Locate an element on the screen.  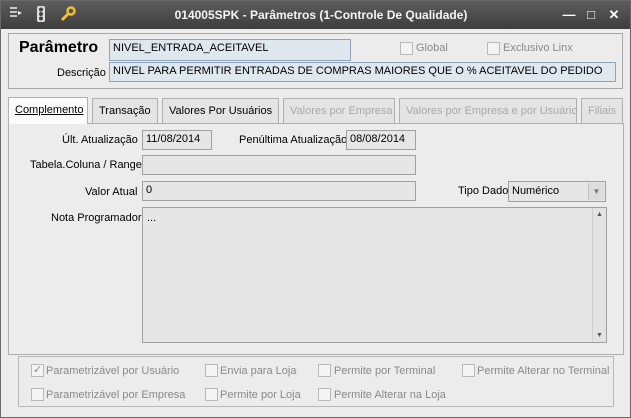
tabela-coluna-field is located at coordinates (279, 165).